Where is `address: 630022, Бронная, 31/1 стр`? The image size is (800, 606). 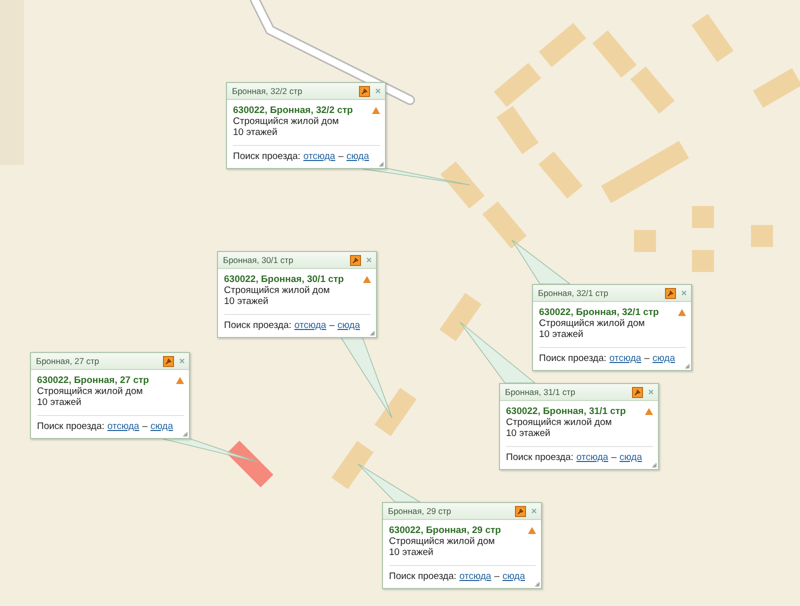
address: 630022, Бронная, 31/1 стр is located at coordinates (566, 411).